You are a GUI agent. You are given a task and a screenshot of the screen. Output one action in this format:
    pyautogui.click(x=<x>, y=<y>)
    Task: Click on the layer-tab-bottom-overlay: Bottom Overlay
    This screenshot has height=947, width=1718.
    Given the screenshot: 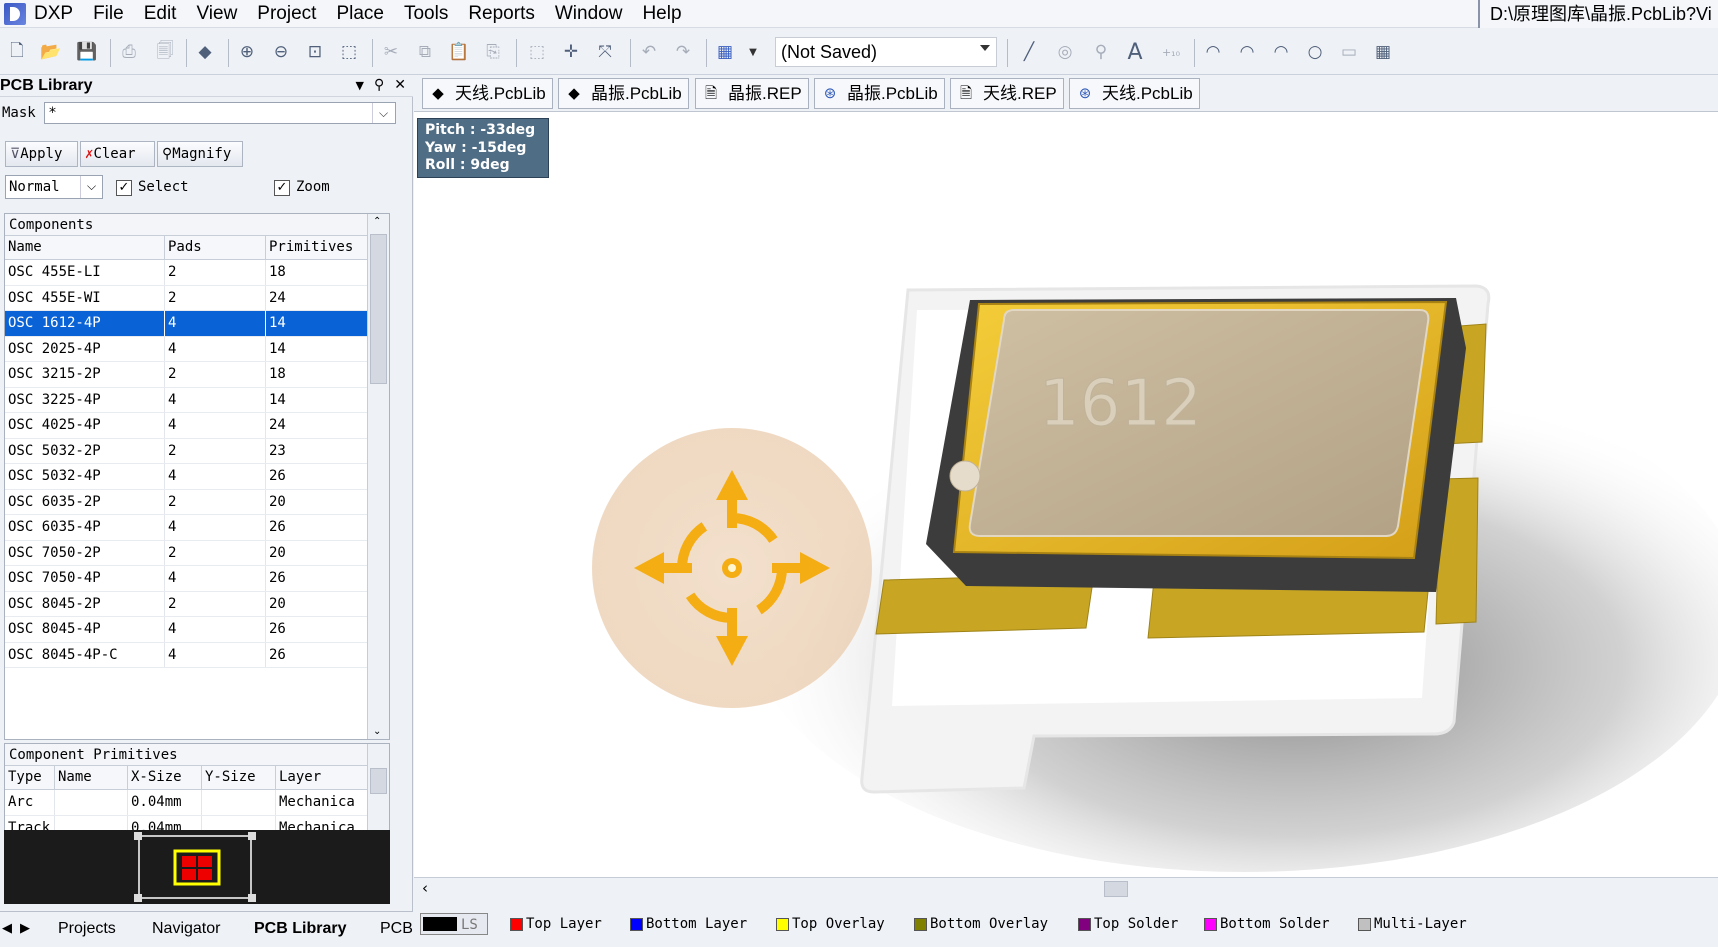 What is the action you would take?
    pyautogui.click(x=979, y=924)
    